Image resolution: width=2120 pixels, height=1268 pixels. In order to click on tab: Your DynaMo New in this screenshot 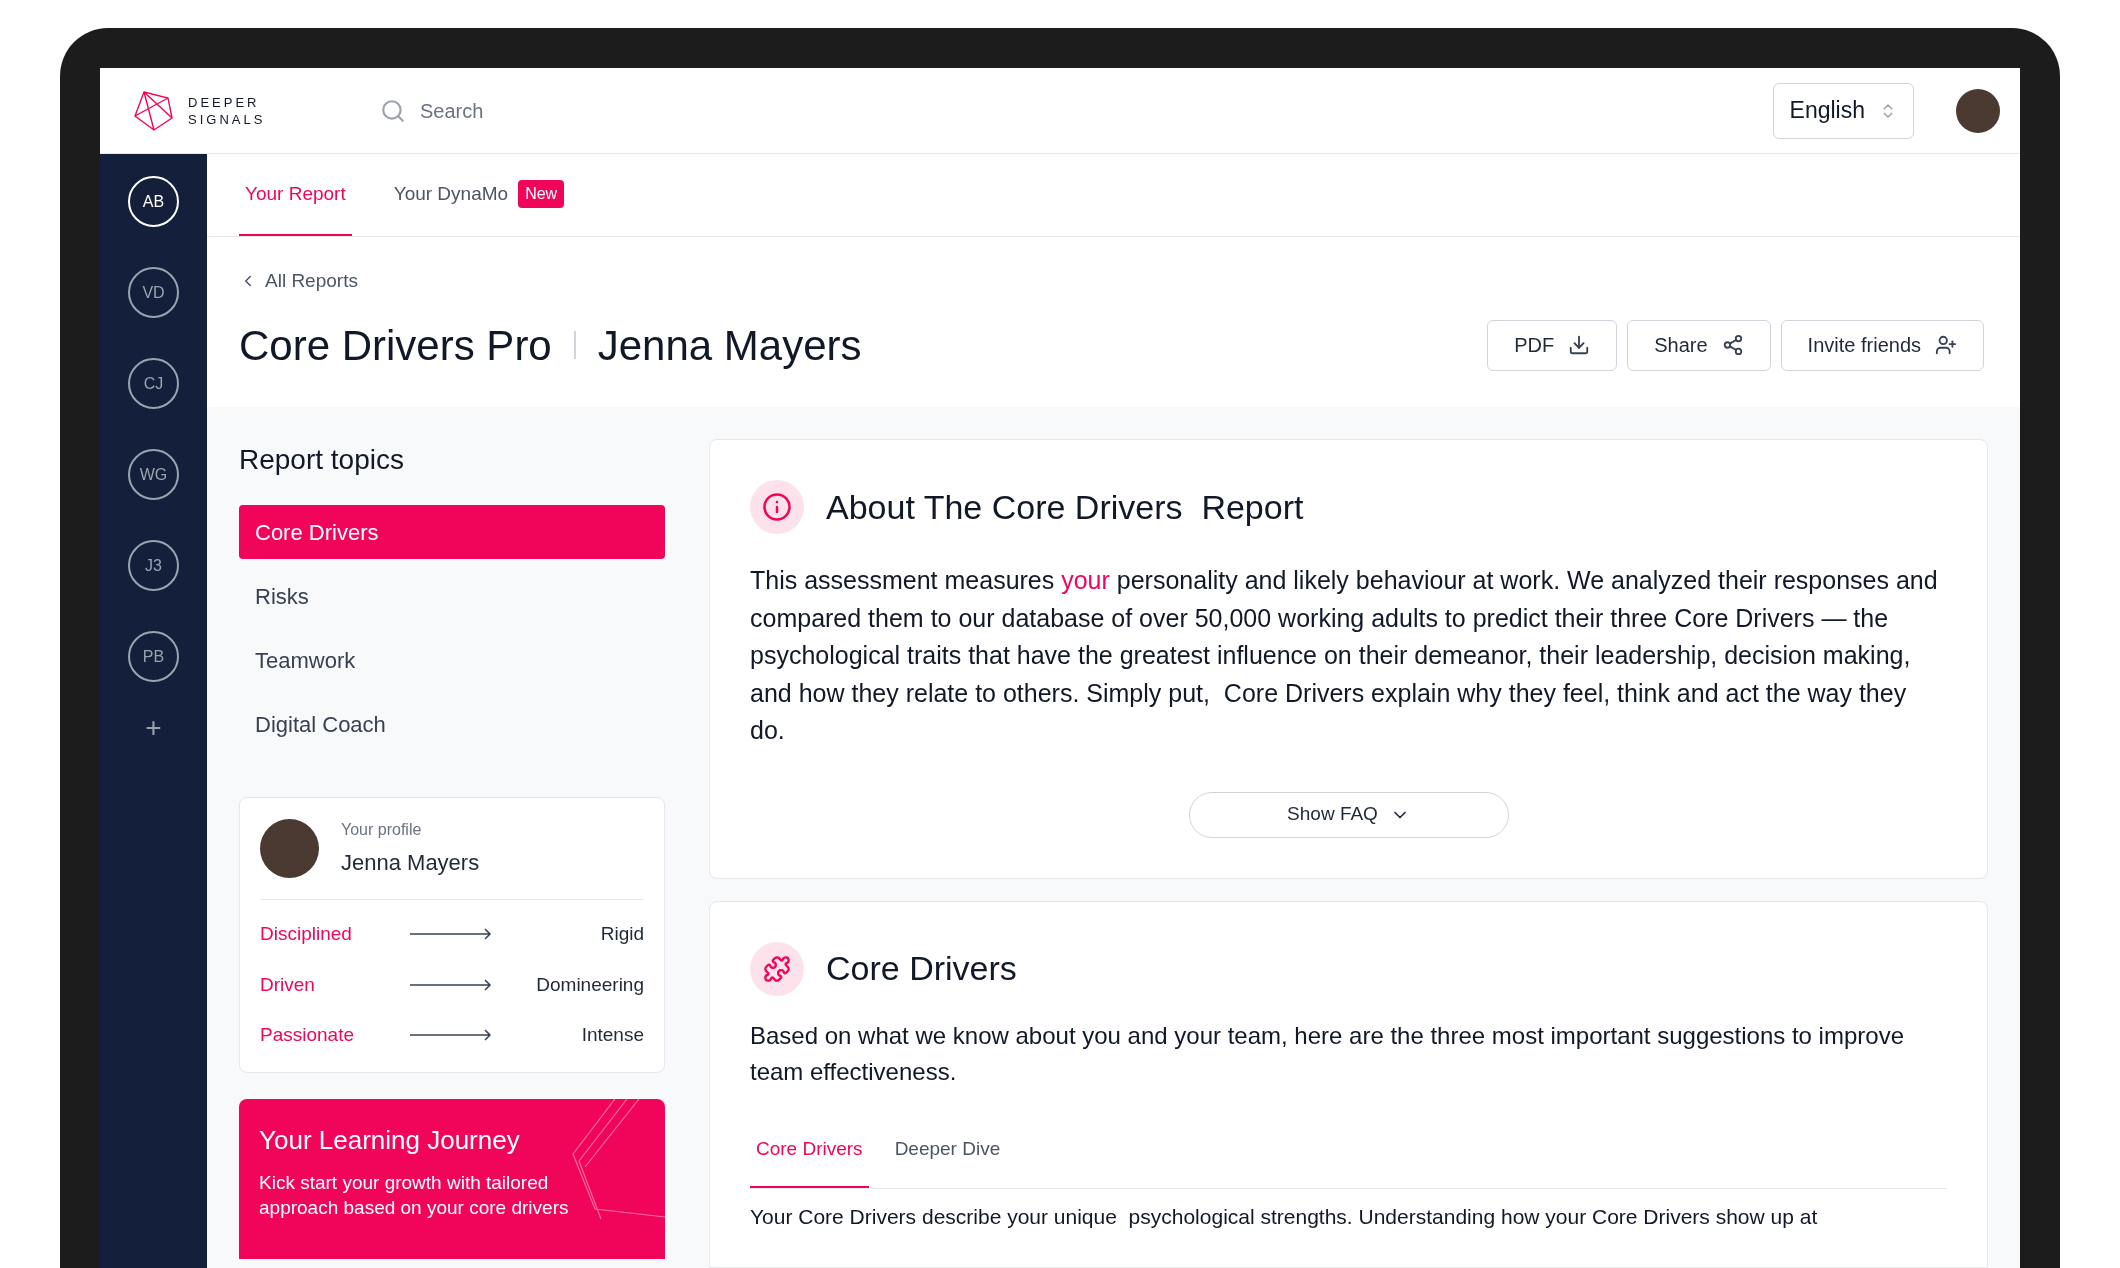, I will do `click(479, 195)`.